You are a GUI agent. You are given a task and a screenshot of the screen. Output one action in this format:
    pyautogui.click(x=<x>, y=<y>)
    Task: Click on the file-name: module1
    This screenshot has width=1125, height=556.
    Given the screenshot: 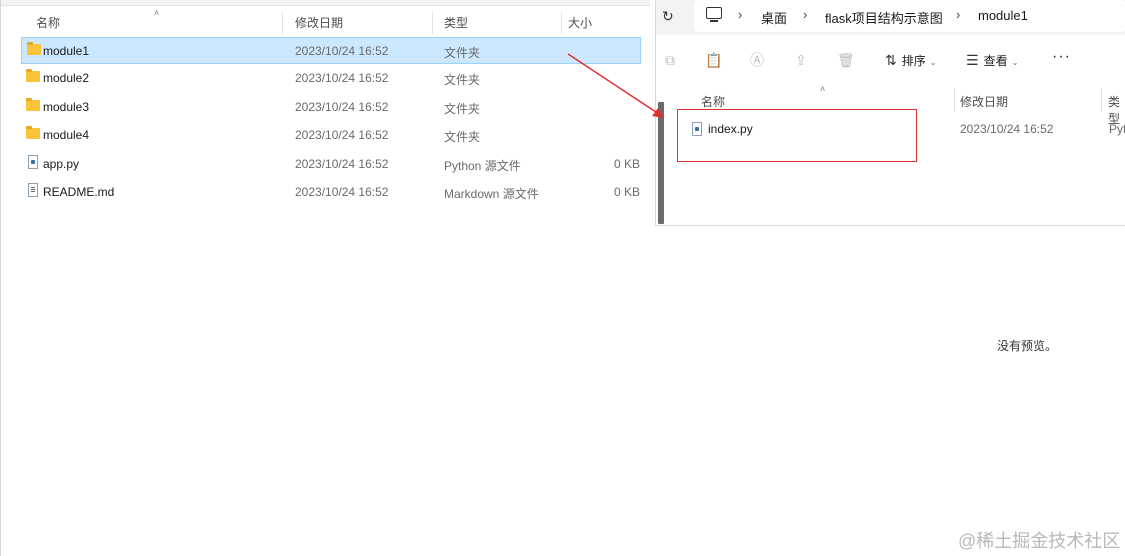 What is the action you would take?
    pyautogui.click(x=66, y=51)
    